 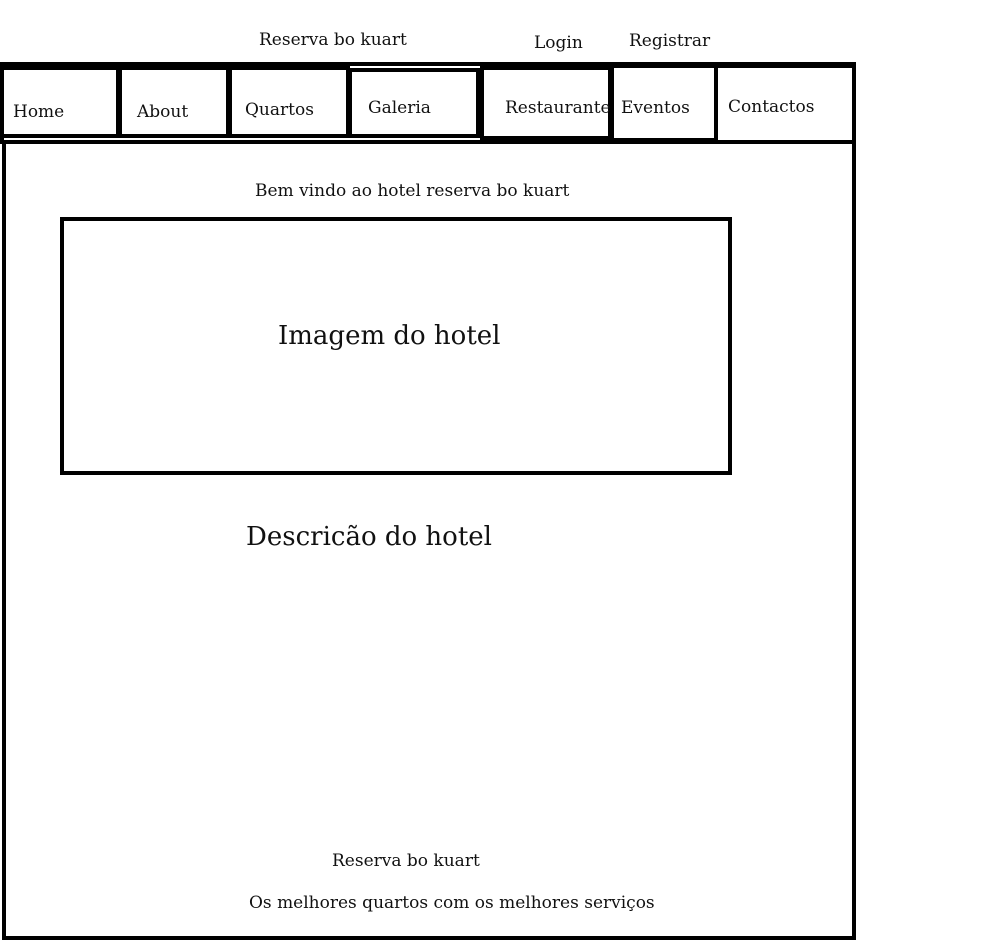 I want to click on nav-item-galeria: Galeria, so click(x=414, y=103).